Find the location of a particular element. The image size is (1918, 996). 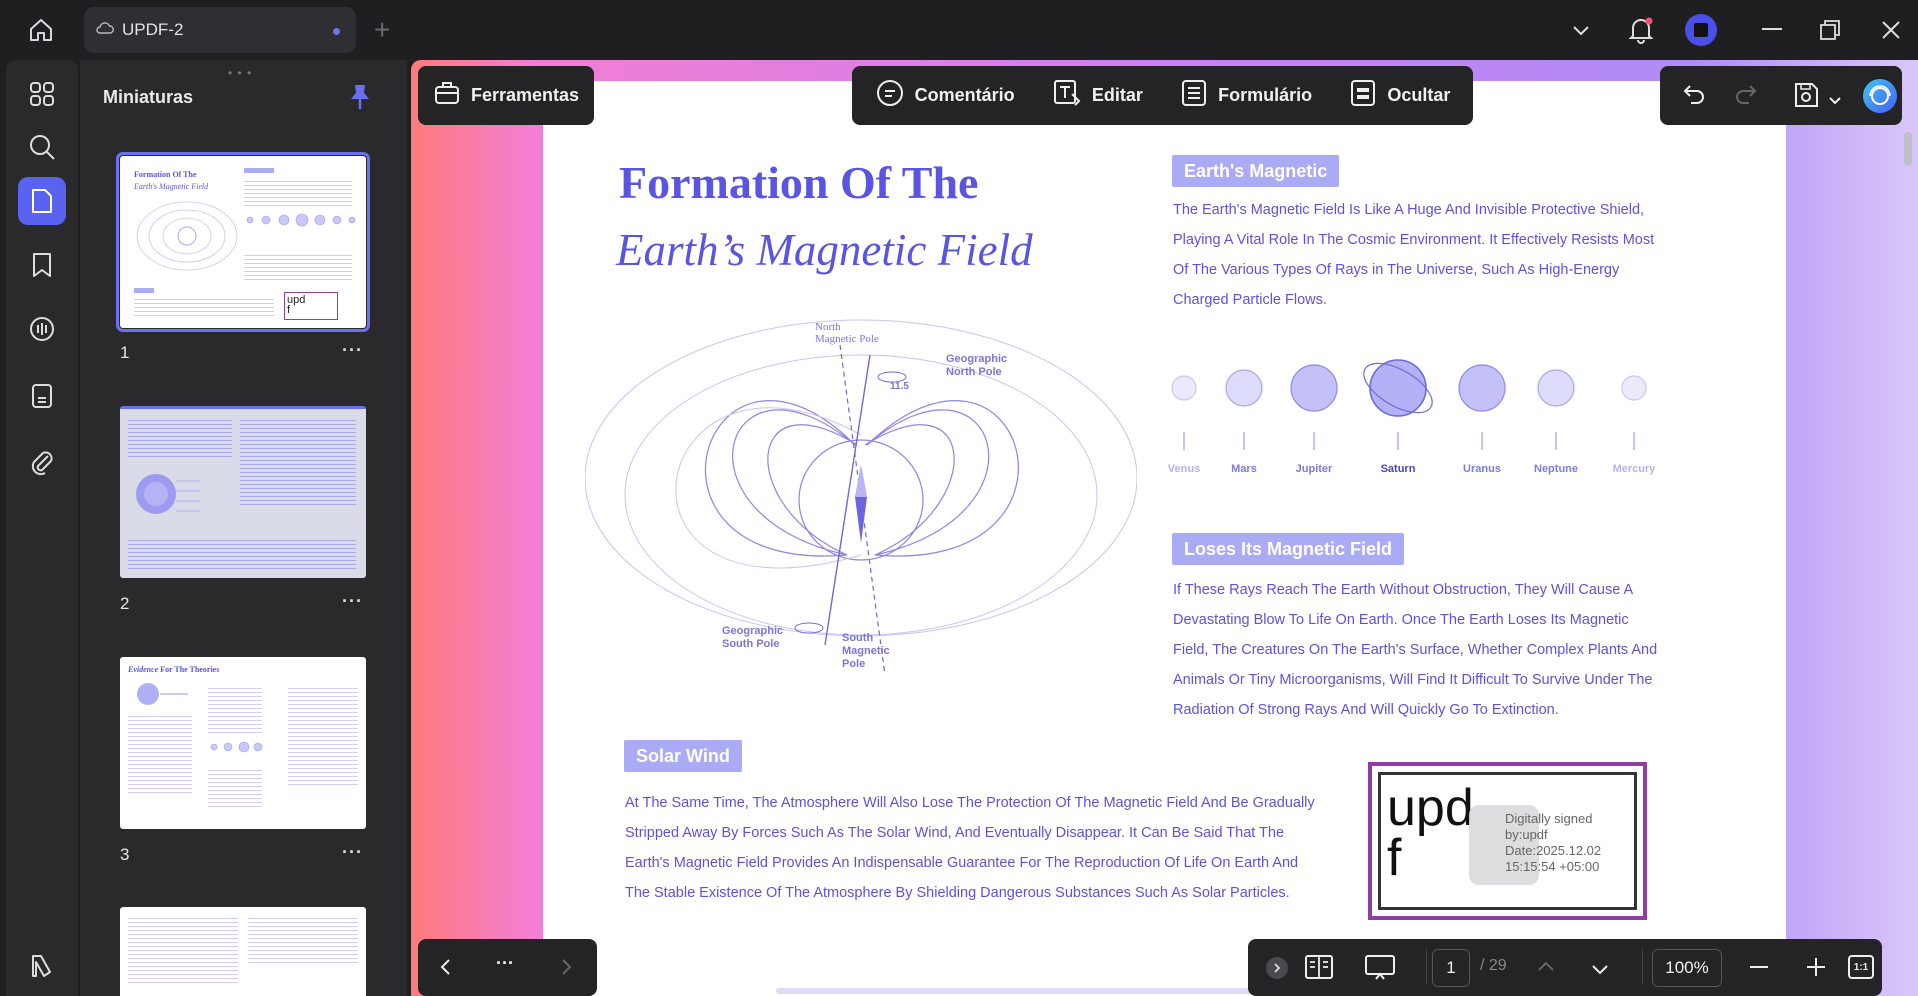

thumbnail-panel-title: Miniaturas is located at coordinates (148, 97).